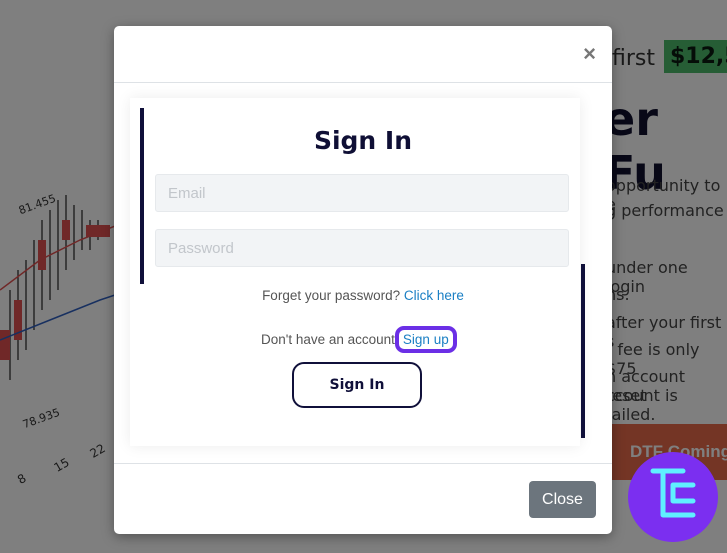 Image resolution: width=727 pixels, height=553 pixels. I want to click on close-icon: ×, so click(589, 54).